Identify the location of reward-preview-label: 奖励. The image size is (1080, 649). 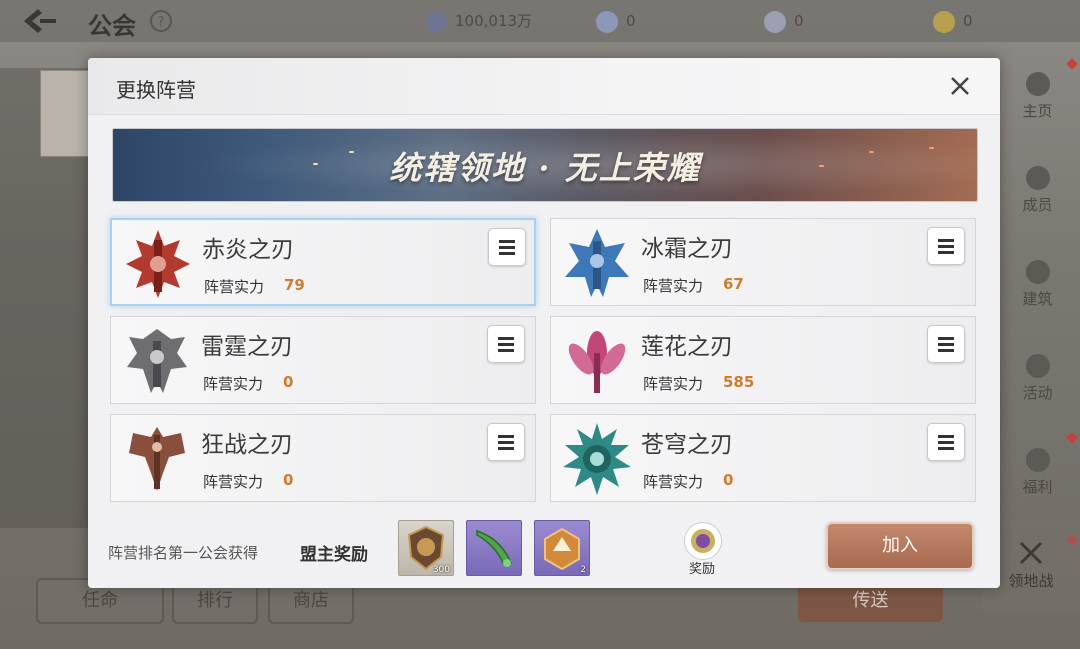
(702, 567).